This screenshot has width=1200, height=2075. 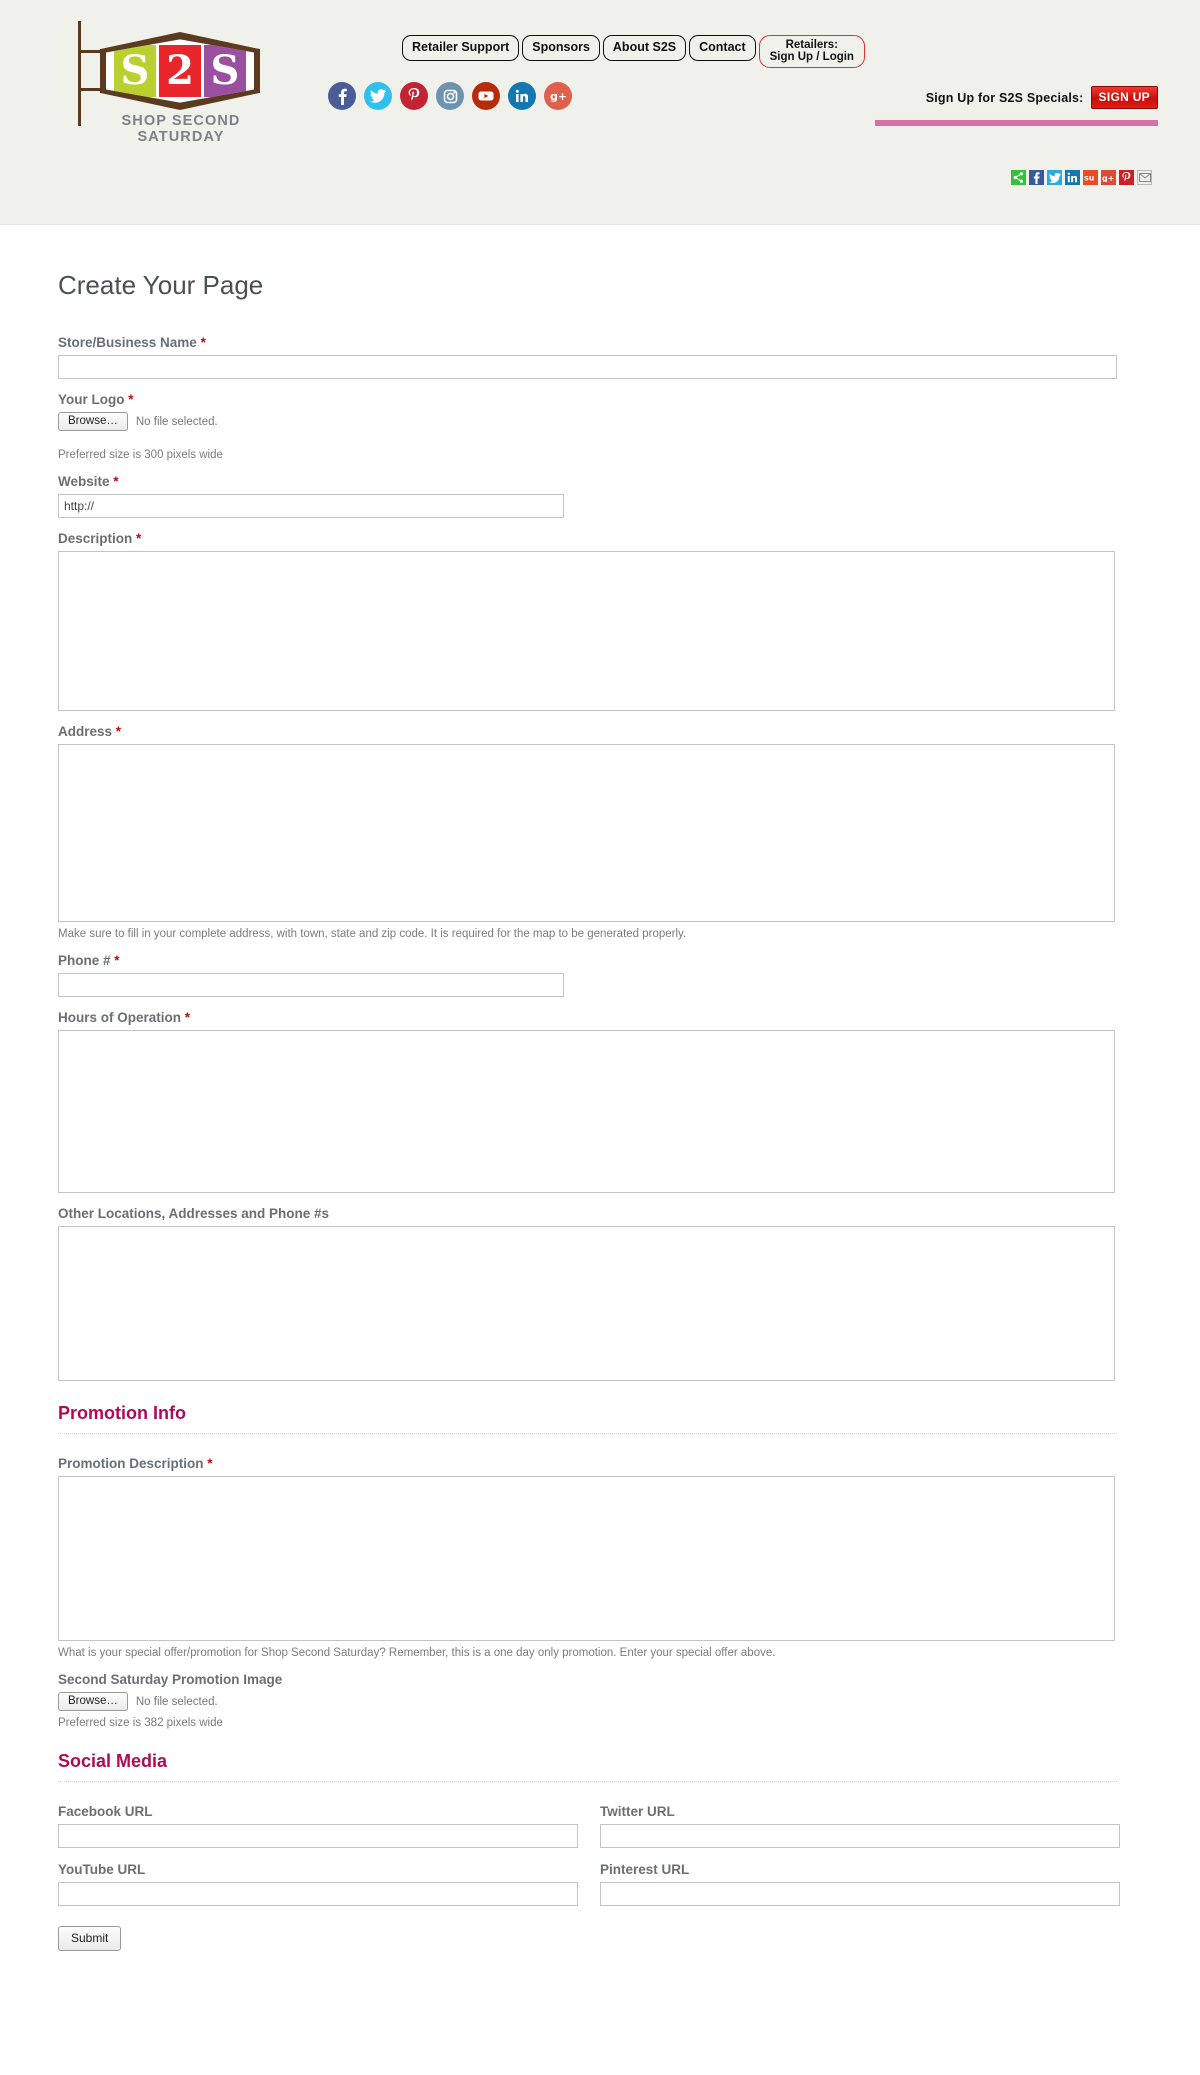 I want to click on social-section-divider, so click(x=587, y=1781).